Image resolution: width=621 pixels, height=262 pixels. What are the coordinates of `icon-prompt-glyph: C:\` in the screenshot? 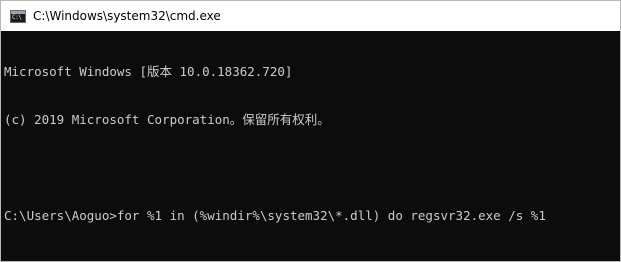 It's located at (17, 17).